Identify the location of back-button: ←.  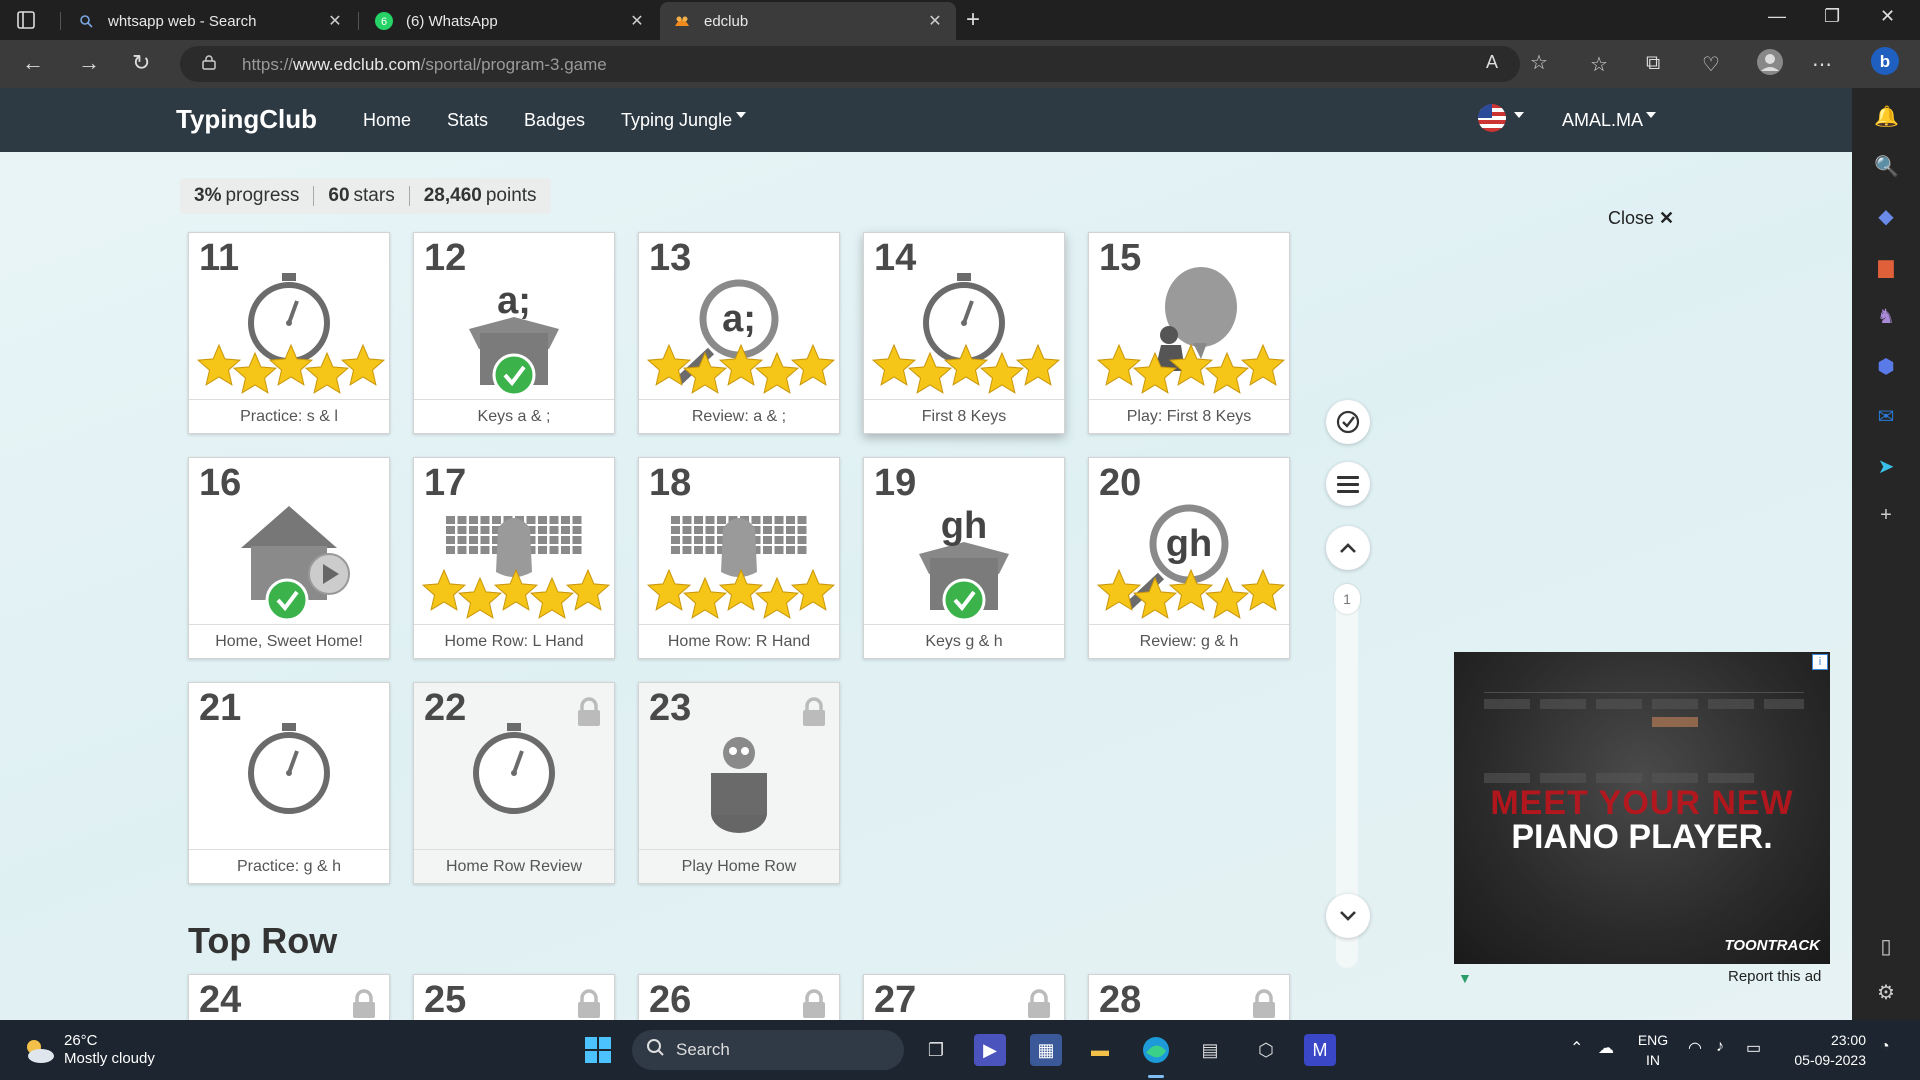
(33, 63).